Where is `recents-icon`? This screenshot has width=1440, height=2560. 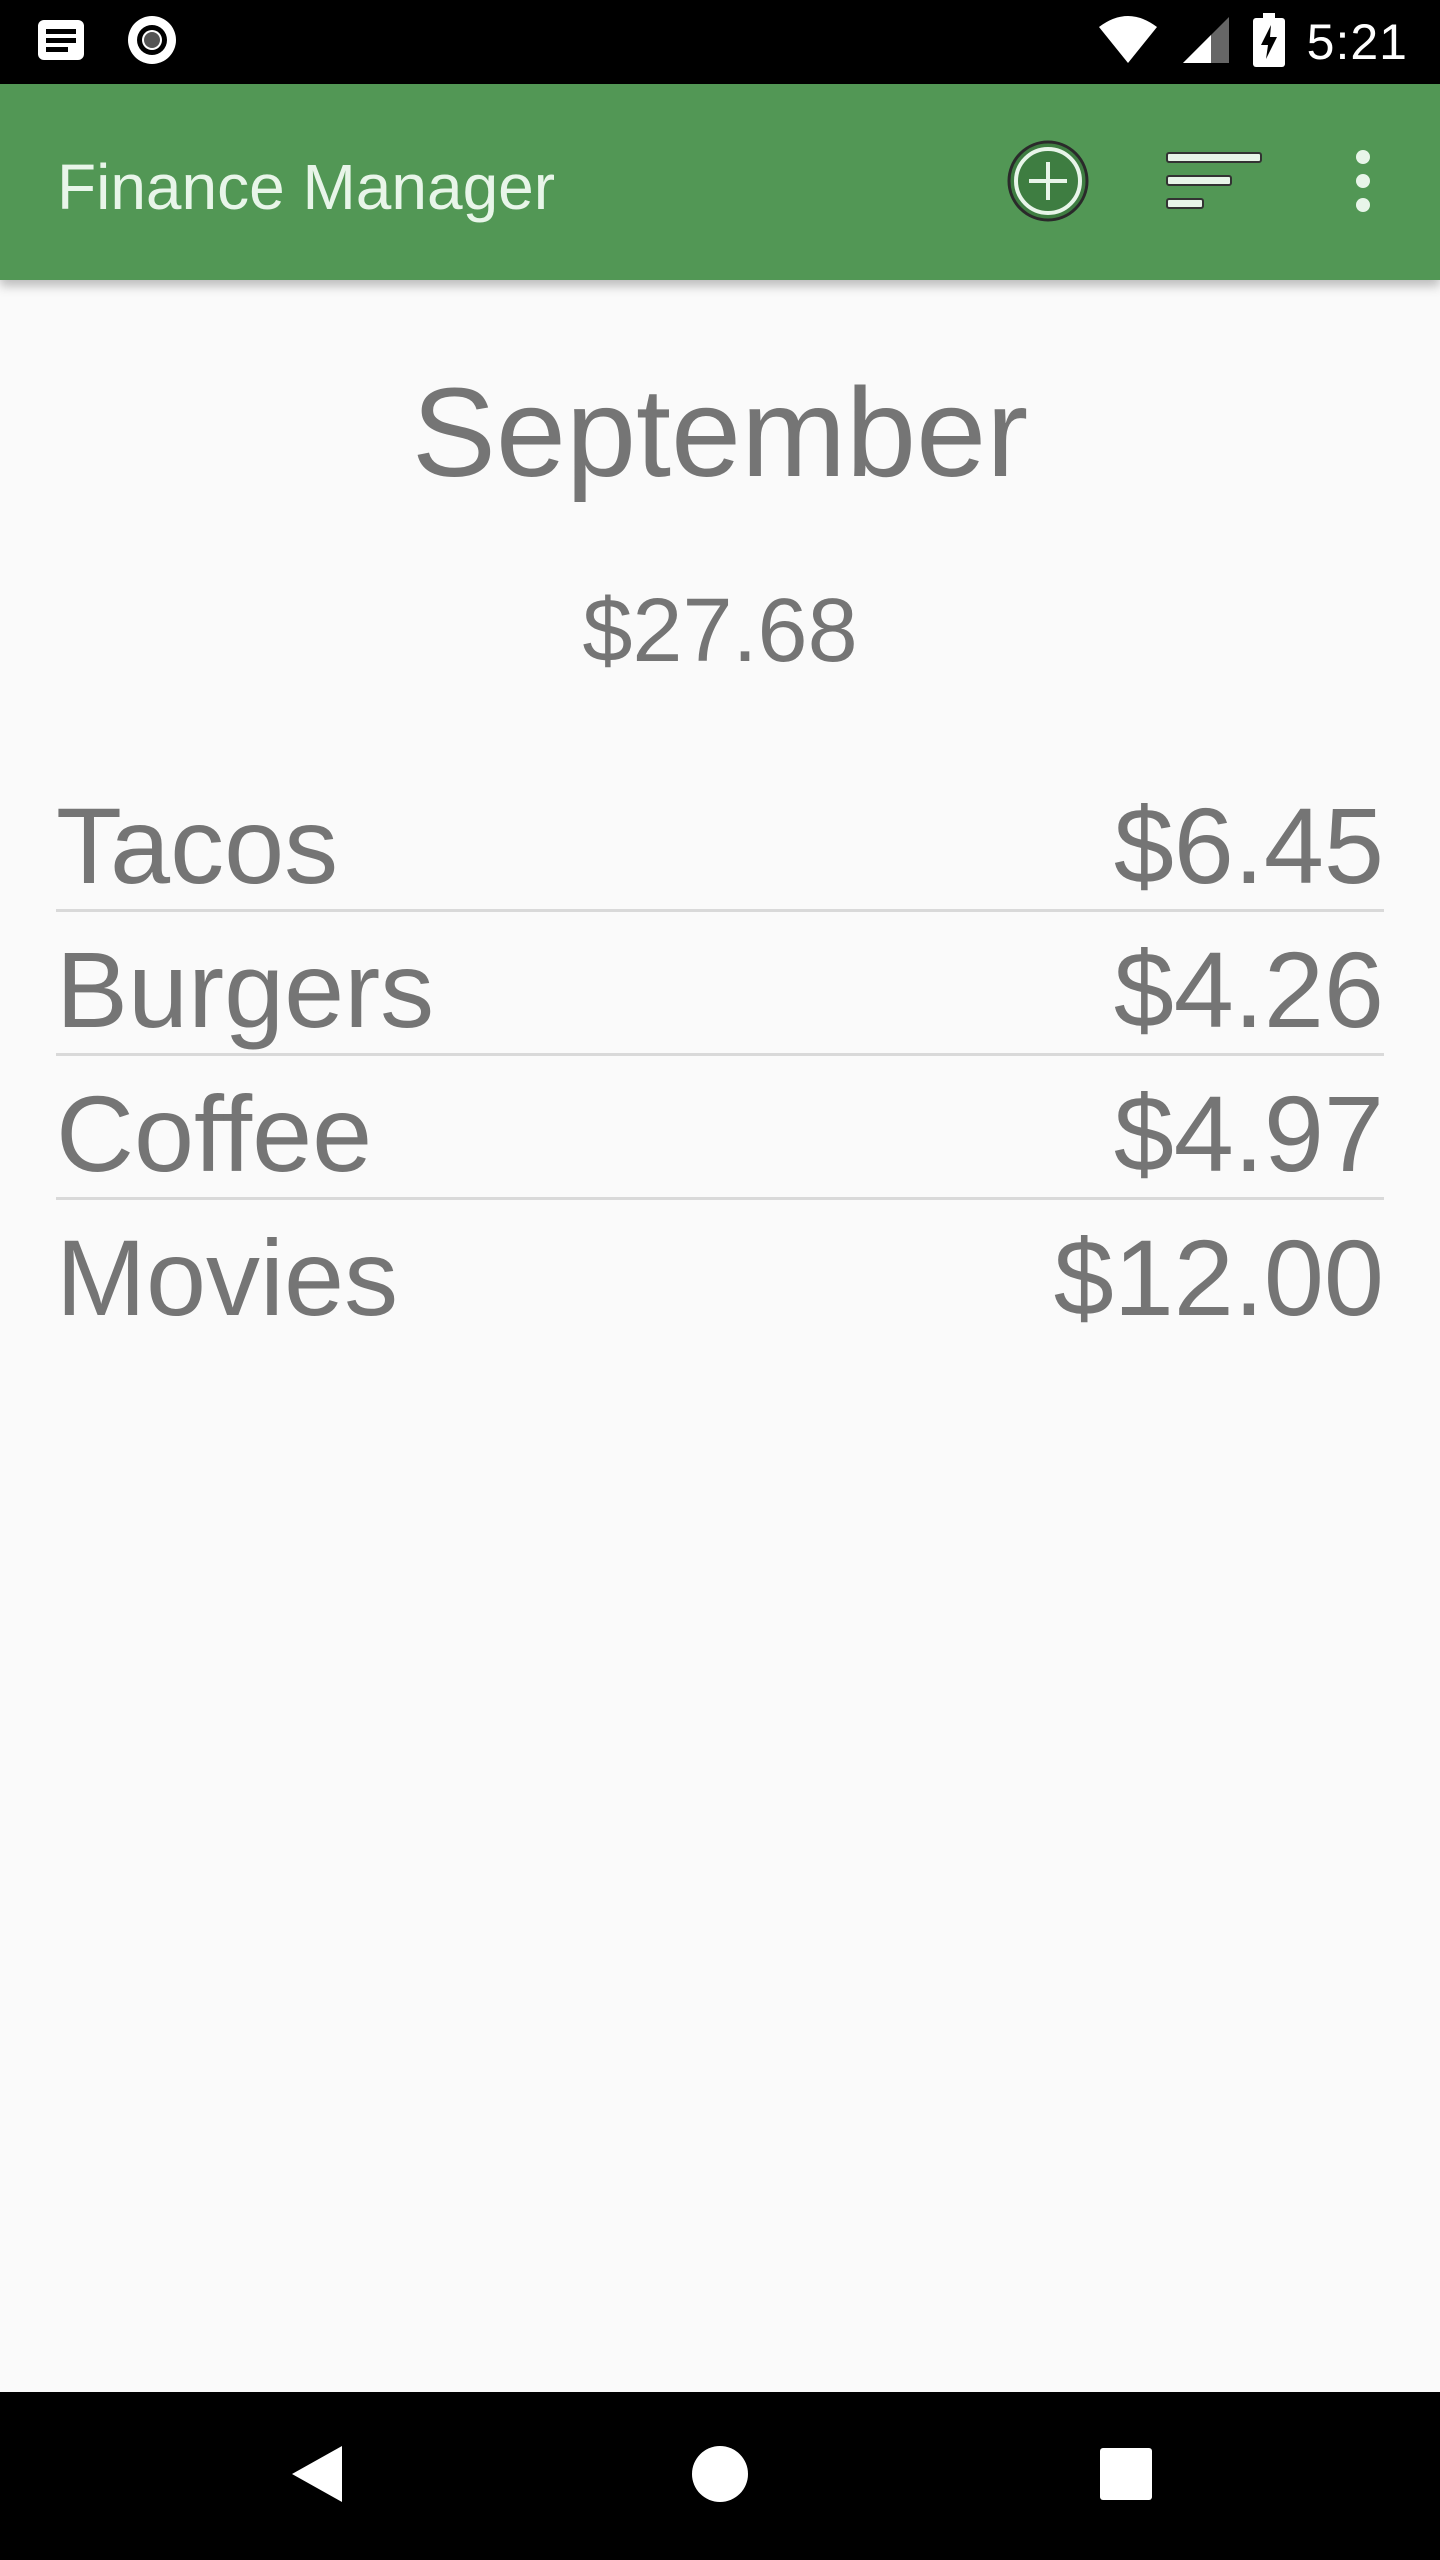
recents-icon is located at coordinates (1126, 2476).